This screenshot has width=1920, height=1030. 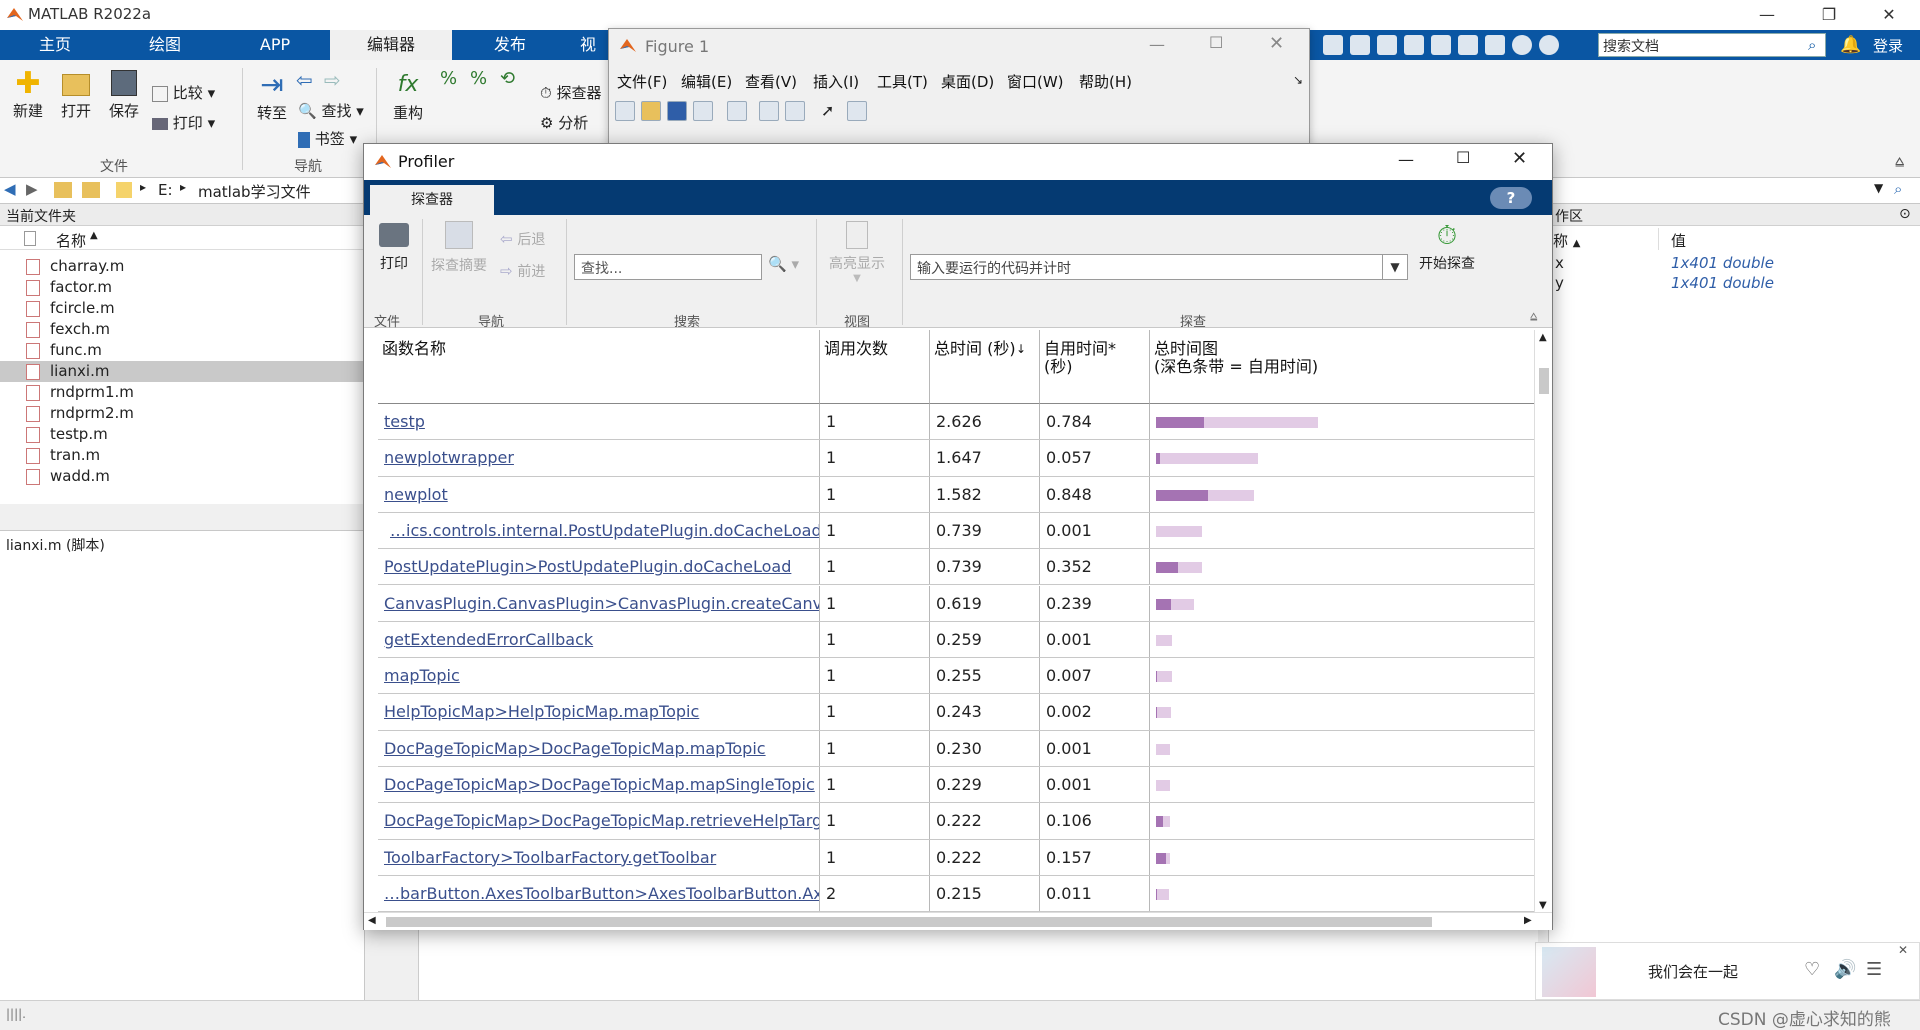 What do you see at coordinates (1035, 81) in the screenshot?
I see `figure-menu-window: 窗口(W)` at bounding box center [1035, 81].